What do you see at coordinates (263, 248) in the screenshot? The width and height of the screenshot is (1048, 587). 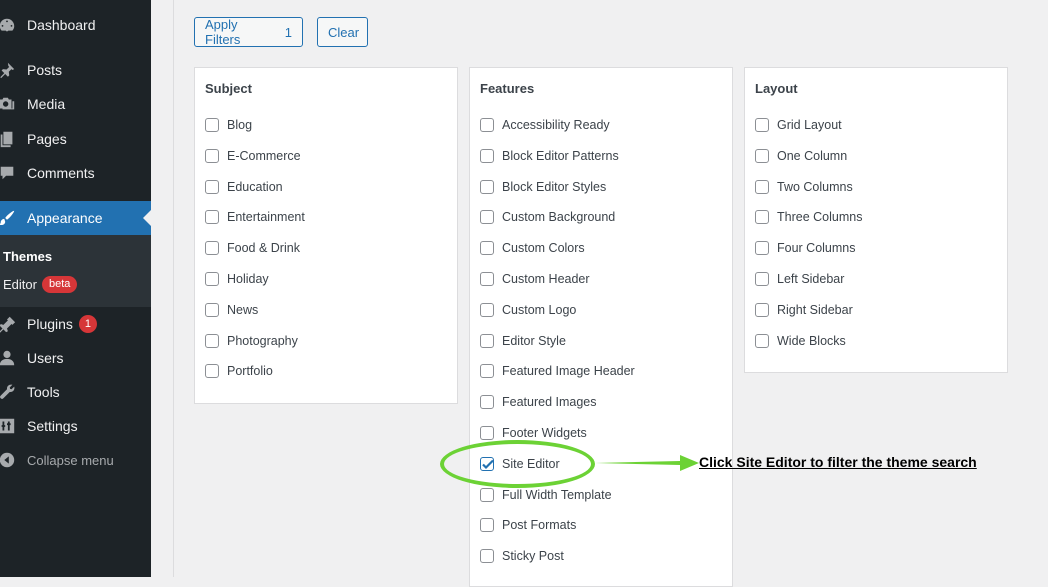 I see `filter-option-label: Food & Drink` at bounding box center [263, 248].